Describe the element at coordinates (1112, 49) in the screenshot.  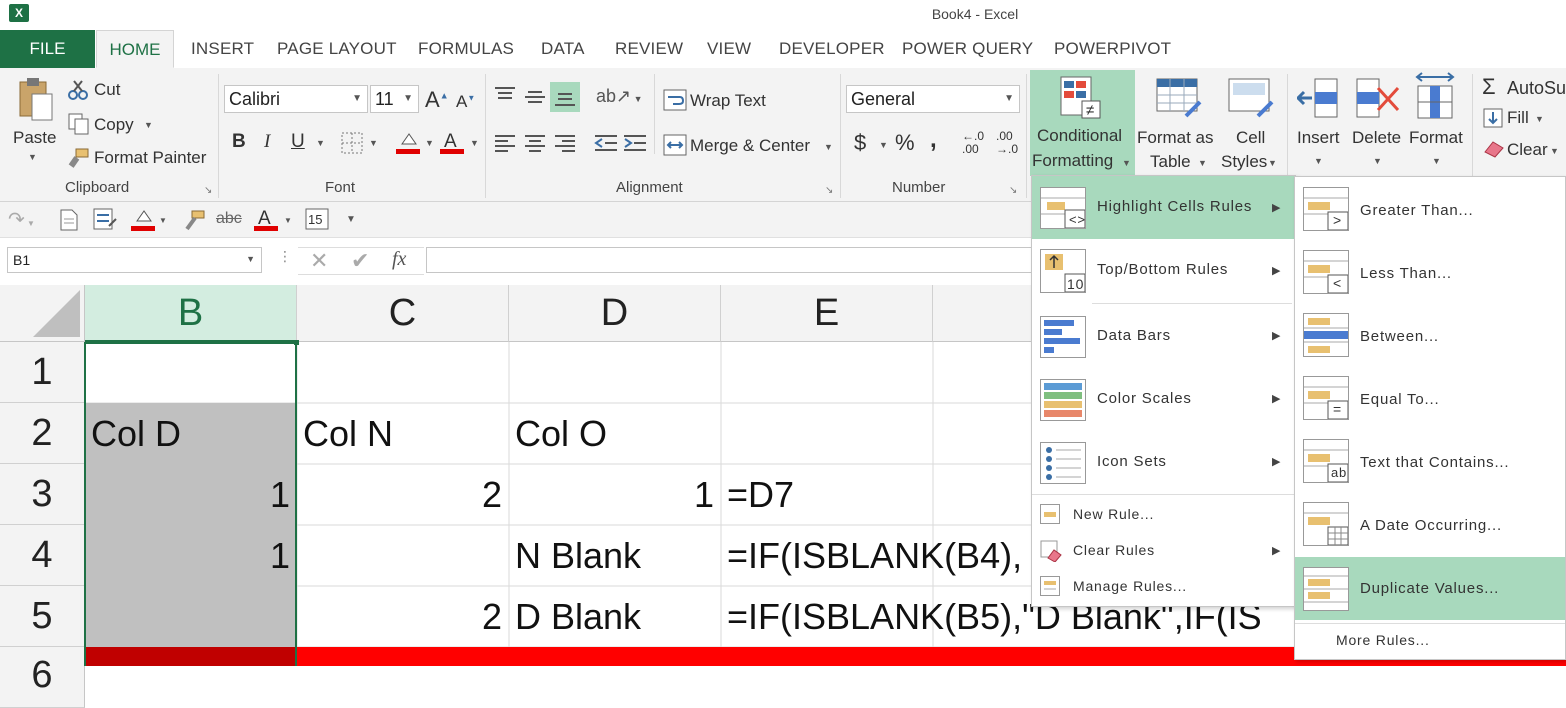
I see `tab-powerpivot: POWERPIVOT` at that location.